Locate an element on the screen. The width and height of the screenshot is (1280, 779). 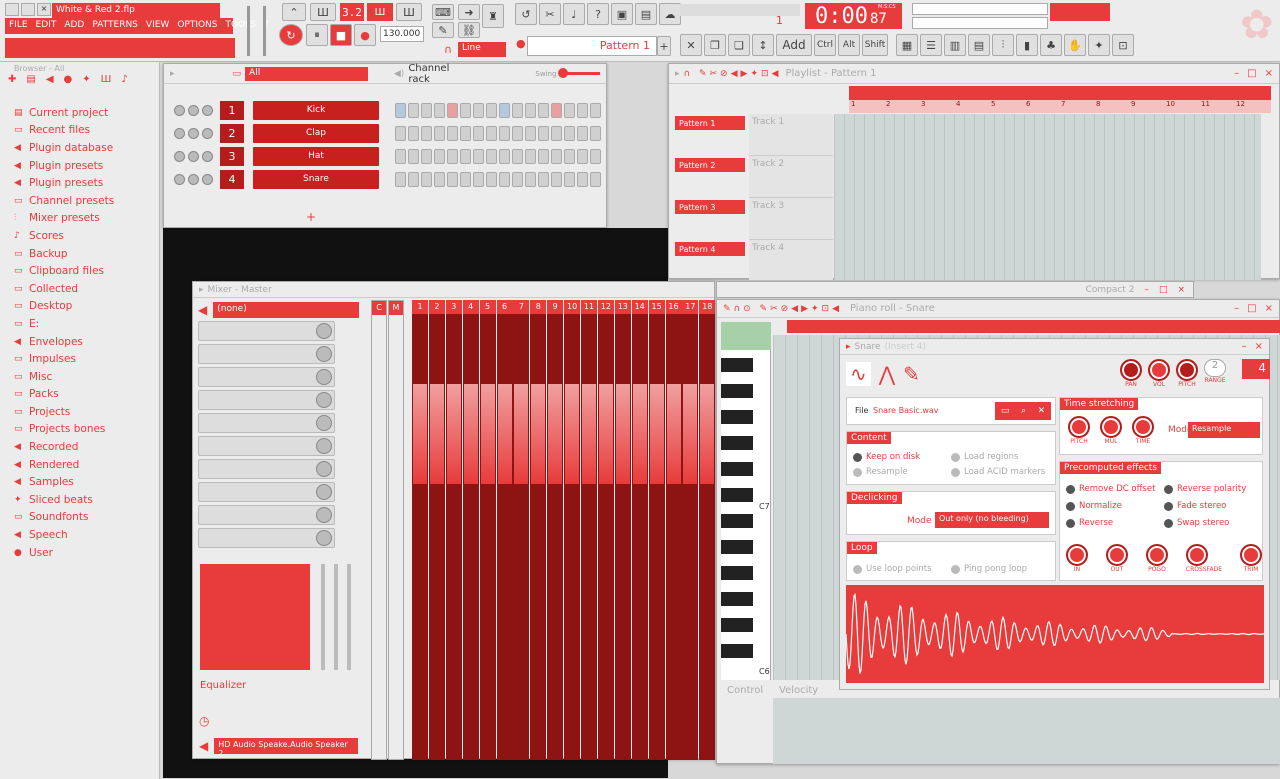
pan-knob is located at coordinates (193, 156).